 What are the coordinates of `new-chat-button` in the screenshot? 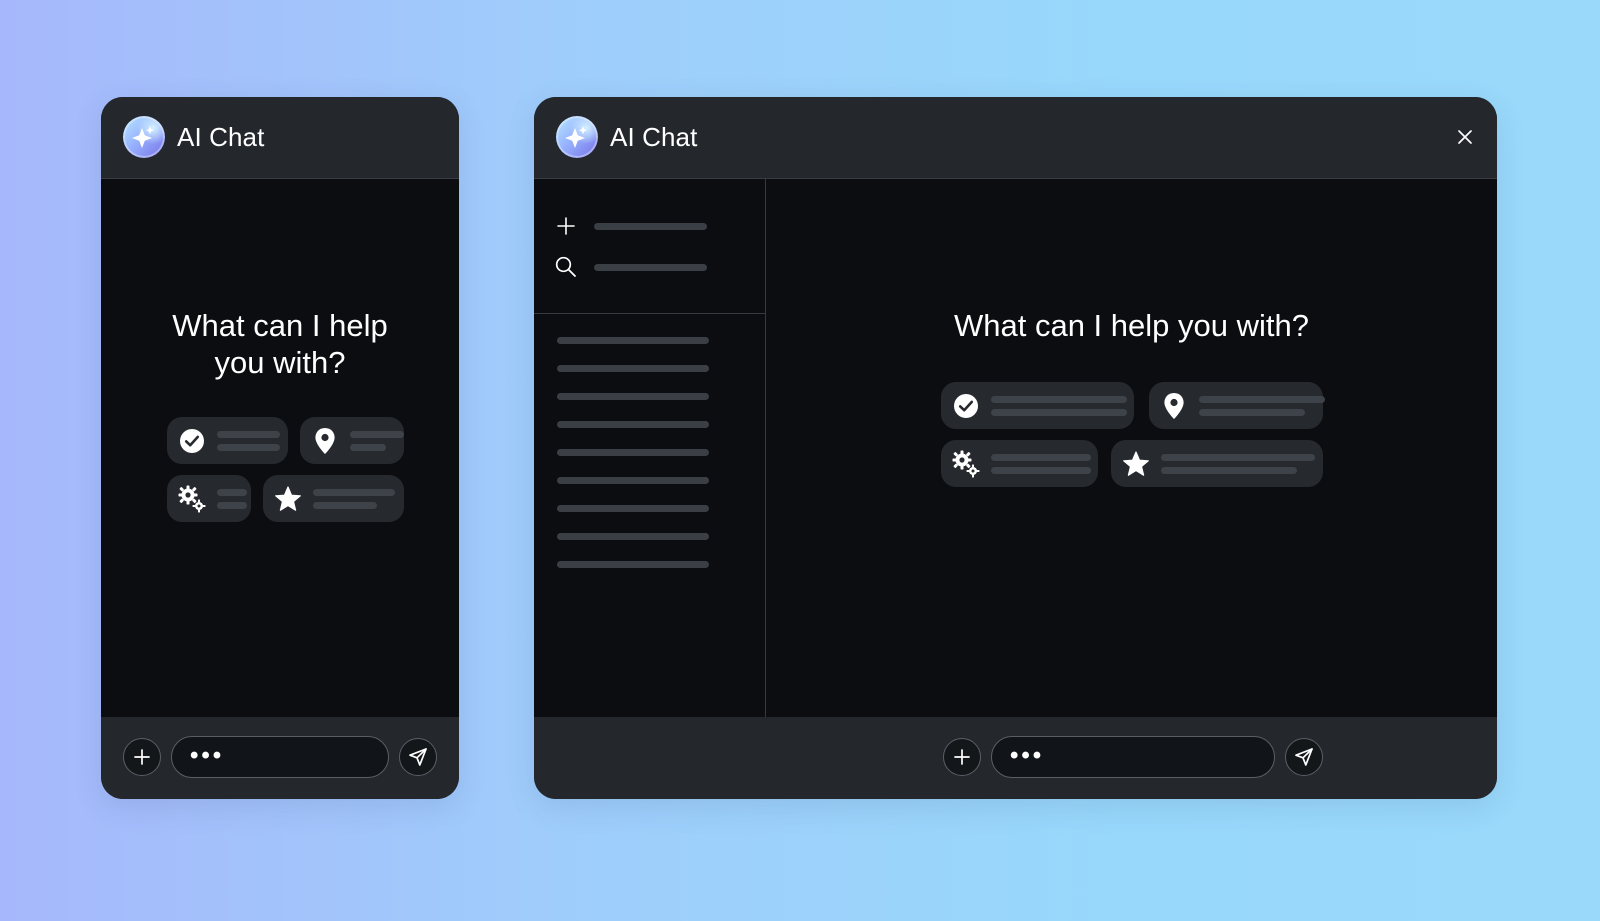 It's located at (649, 226).